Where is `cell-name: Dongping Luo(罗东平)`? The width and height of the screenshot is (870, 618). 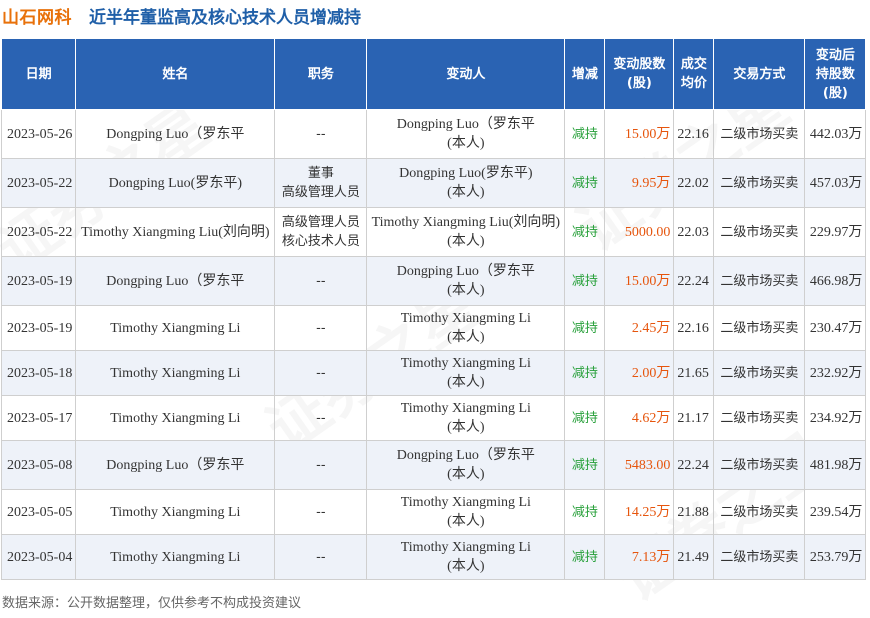 cell-name: Dongping Luo(罗东平) is located at coordinates (175, 183).